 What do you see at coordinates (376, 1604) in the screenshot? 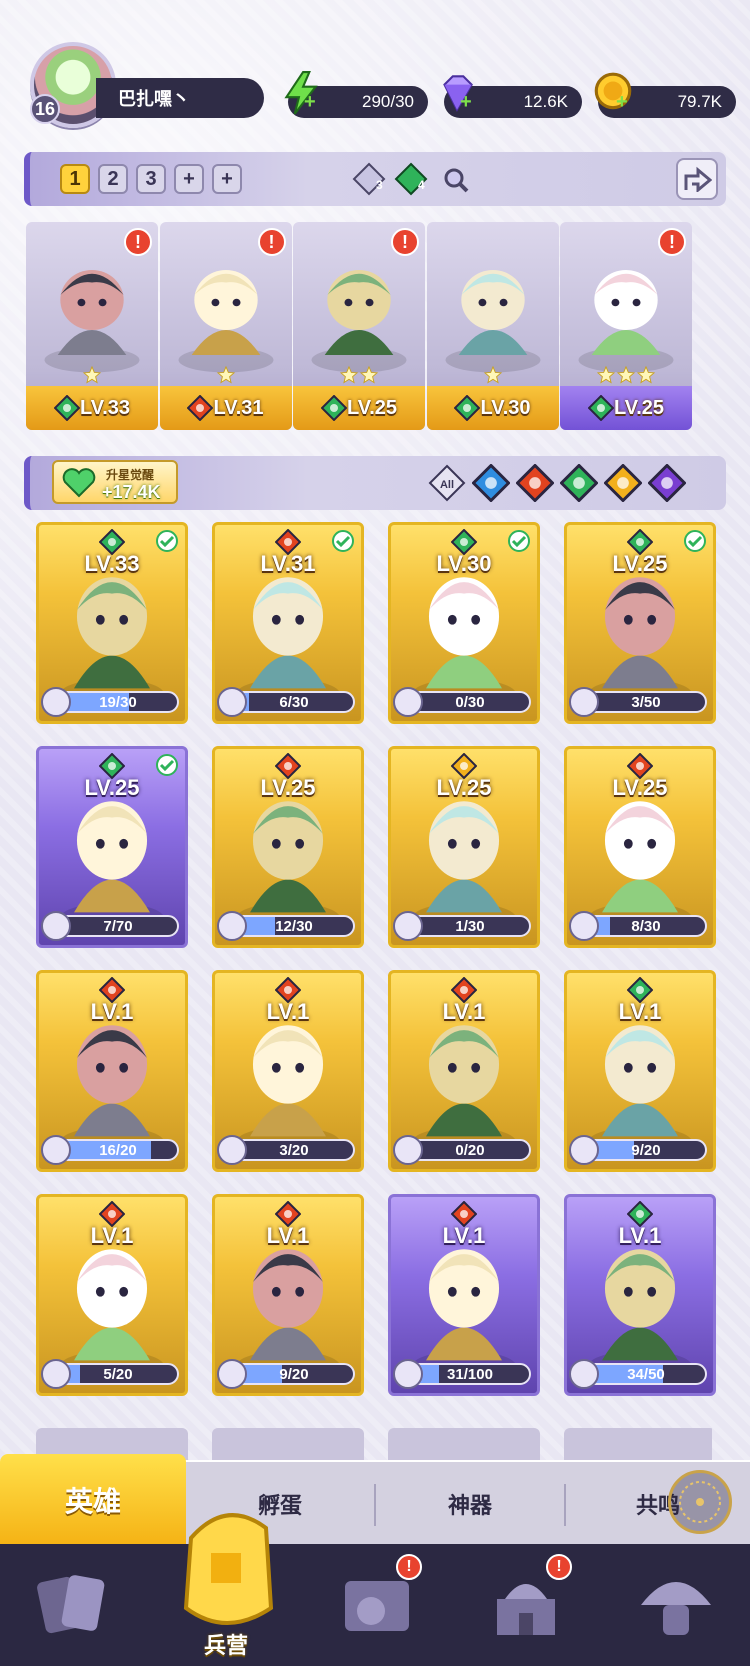
I see `nav-book: !` at bounding box center [376, 1604].